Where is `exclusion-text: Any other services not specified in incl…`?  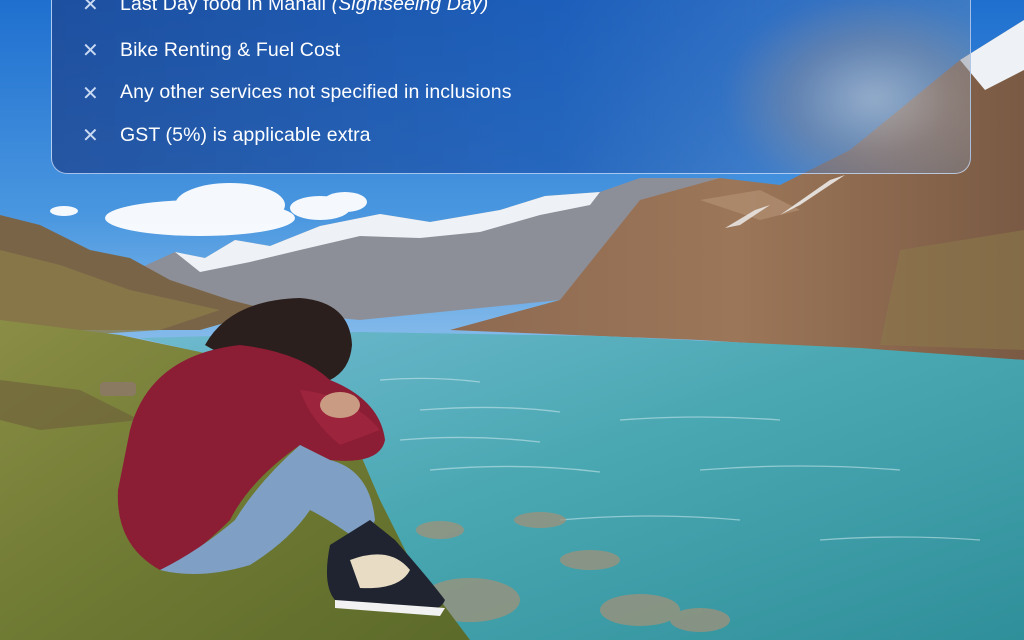 exclusion-text: Any other services not specified in incl… is located at coordinates (316, 92).